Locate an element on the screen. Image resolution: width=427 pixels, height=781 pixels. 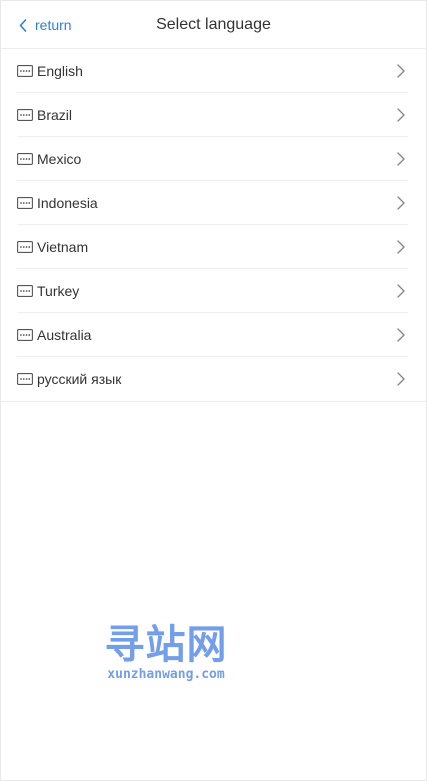
language-label: Turkey is located at coordinates (58, 291).